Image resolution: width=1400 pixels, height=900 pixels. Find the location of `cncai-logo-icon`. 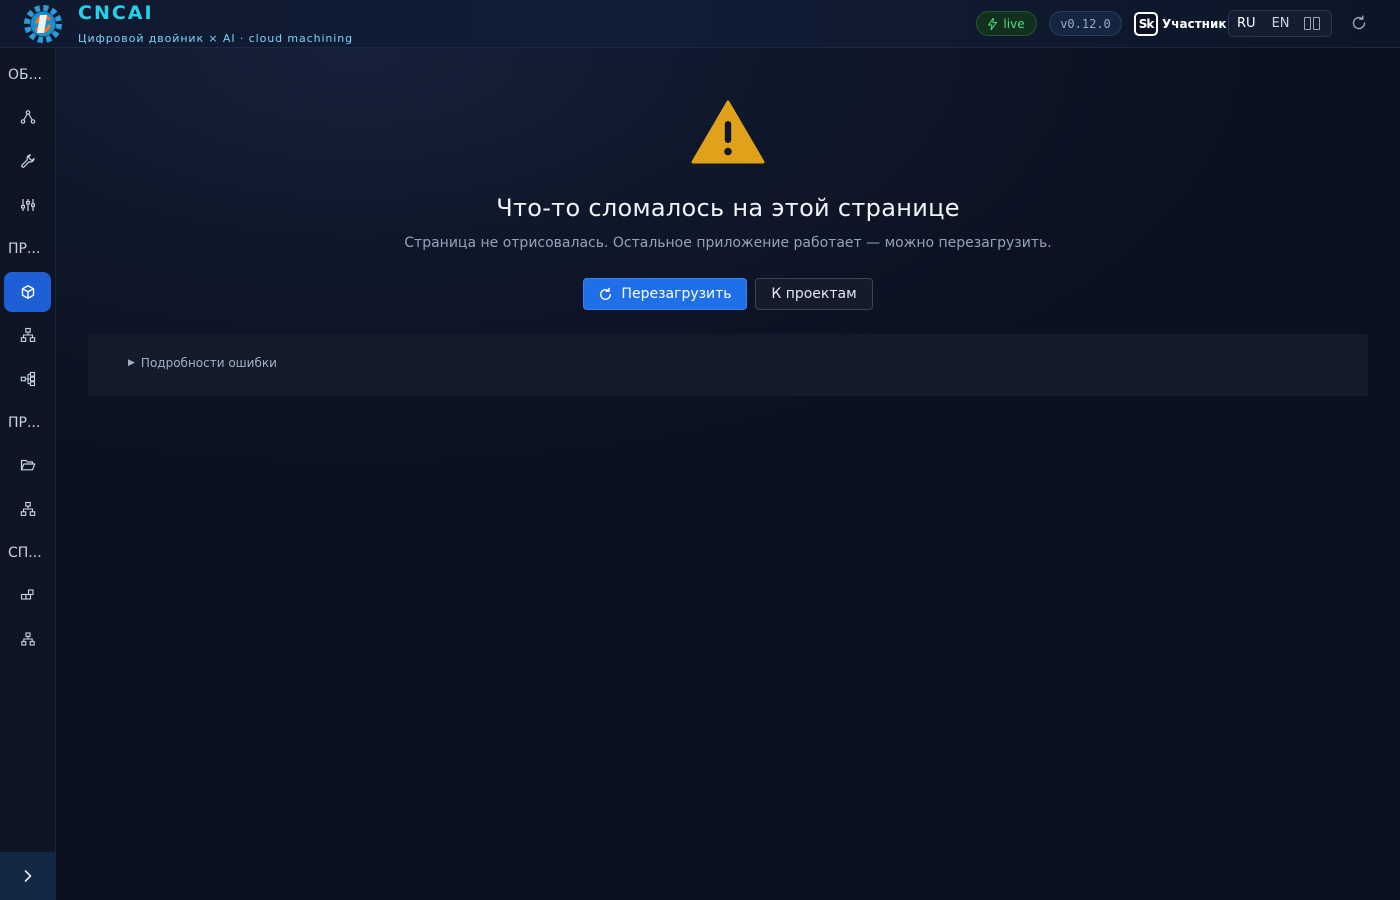

cncai-logo-icon is located at coordinates (43, 24).